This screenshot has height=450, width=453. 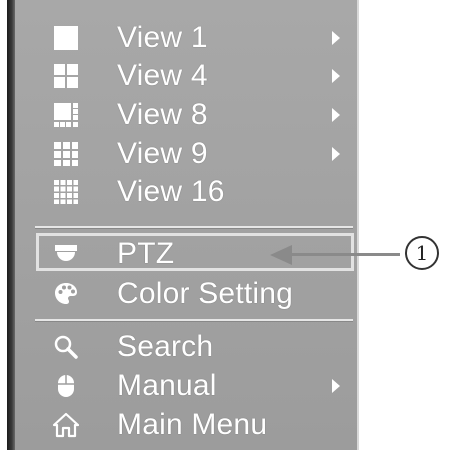 I want to click on menu-item-view-1: View 1, so click(x=185, y=38).